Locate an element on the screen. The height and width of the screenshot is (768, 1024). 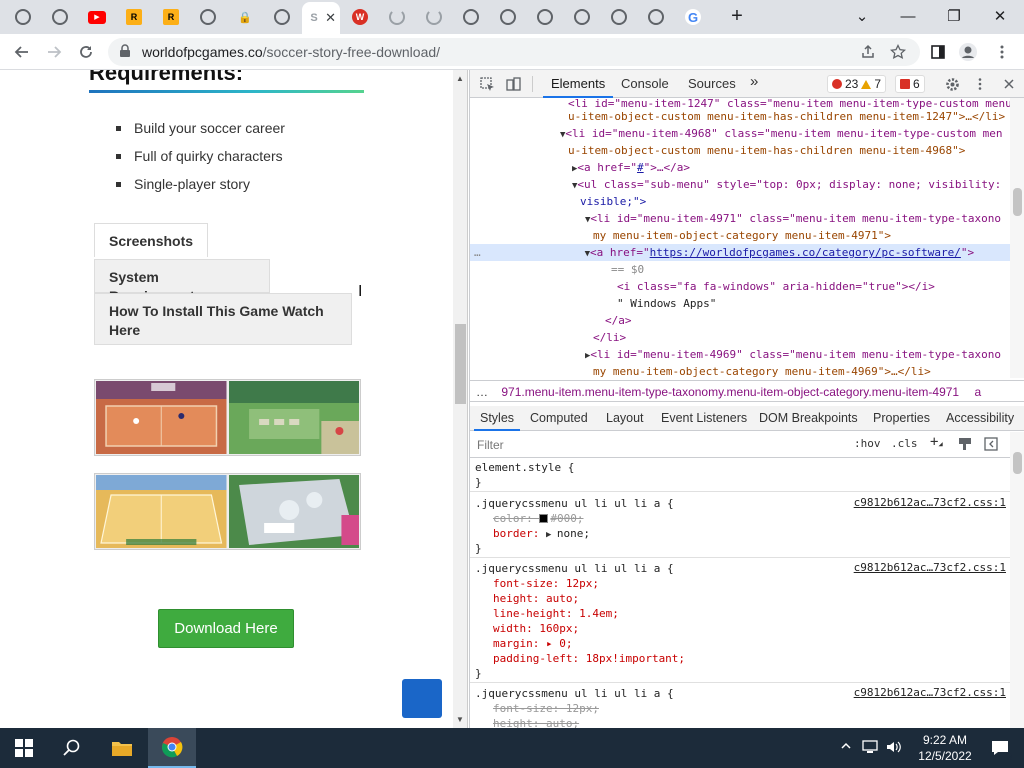
profile-button is located at coordinates (968, 52).